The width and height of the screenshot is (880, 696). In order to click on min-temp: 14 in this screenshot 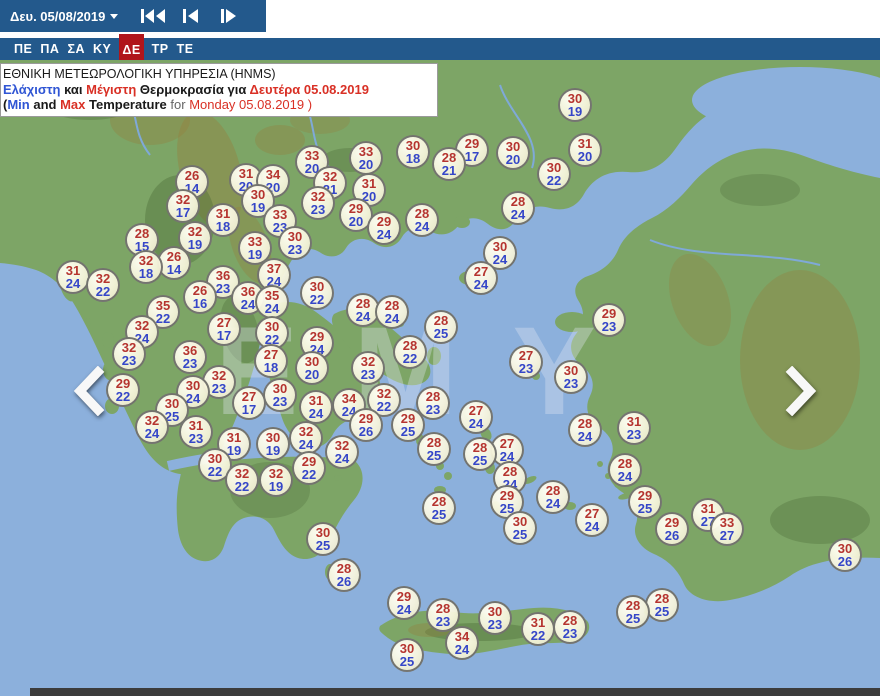, I will do `click(174, 269)`.